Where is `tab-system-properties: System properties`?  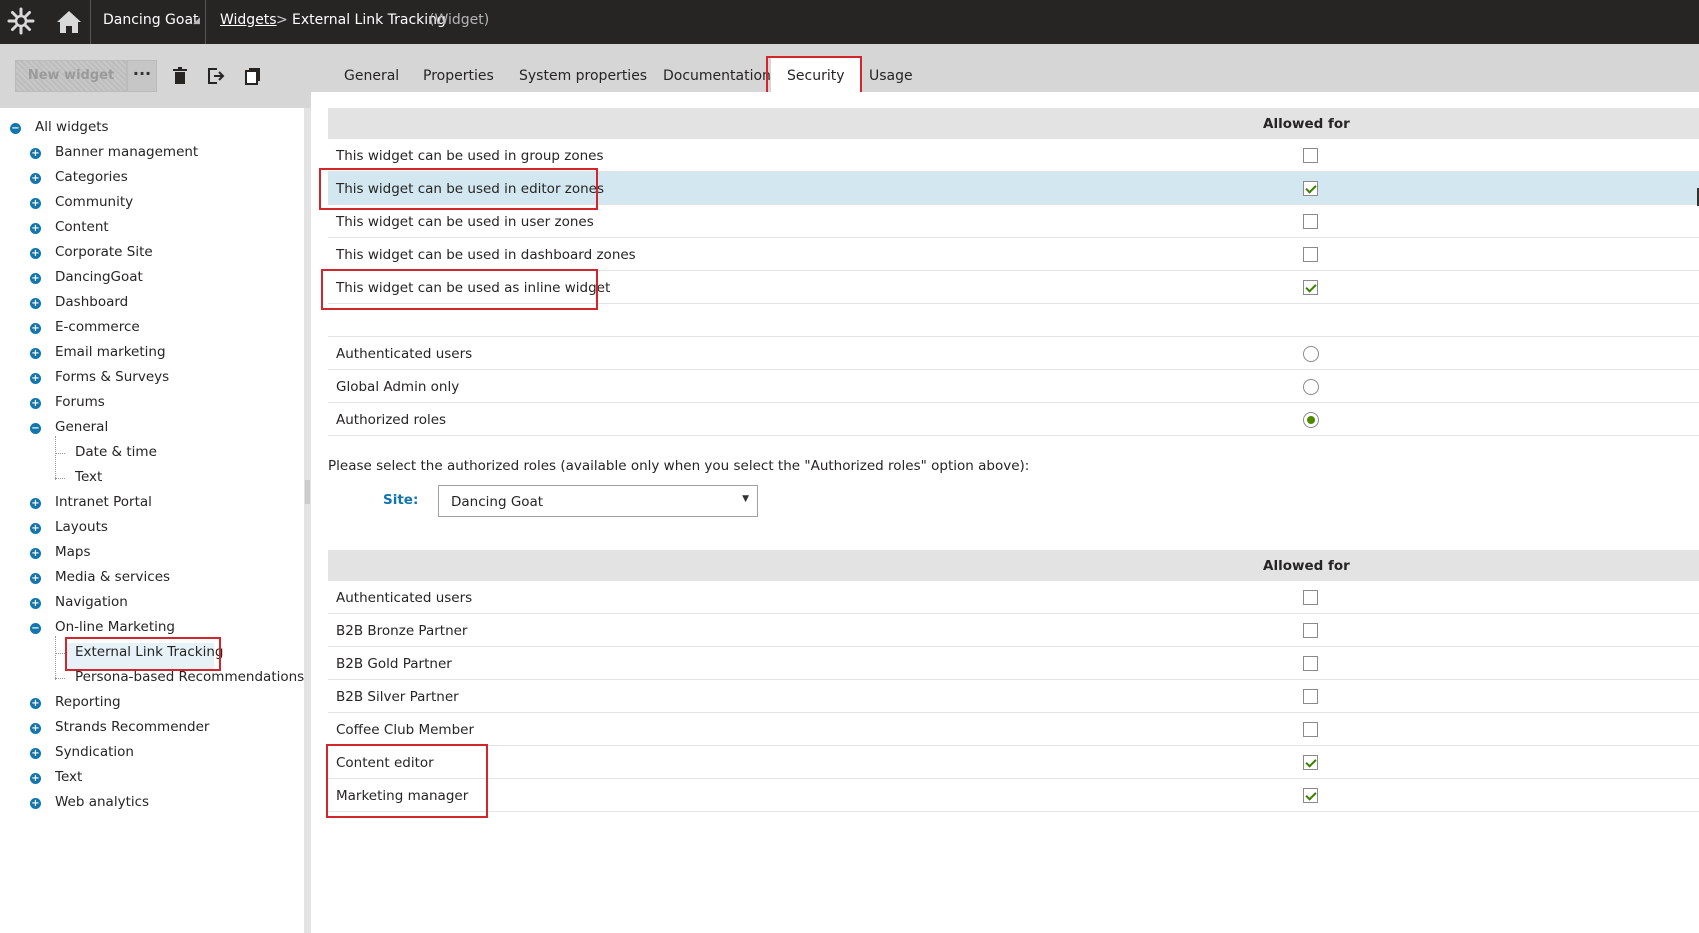
tab-system-properties: System properties is located at coordinates (583, 76).